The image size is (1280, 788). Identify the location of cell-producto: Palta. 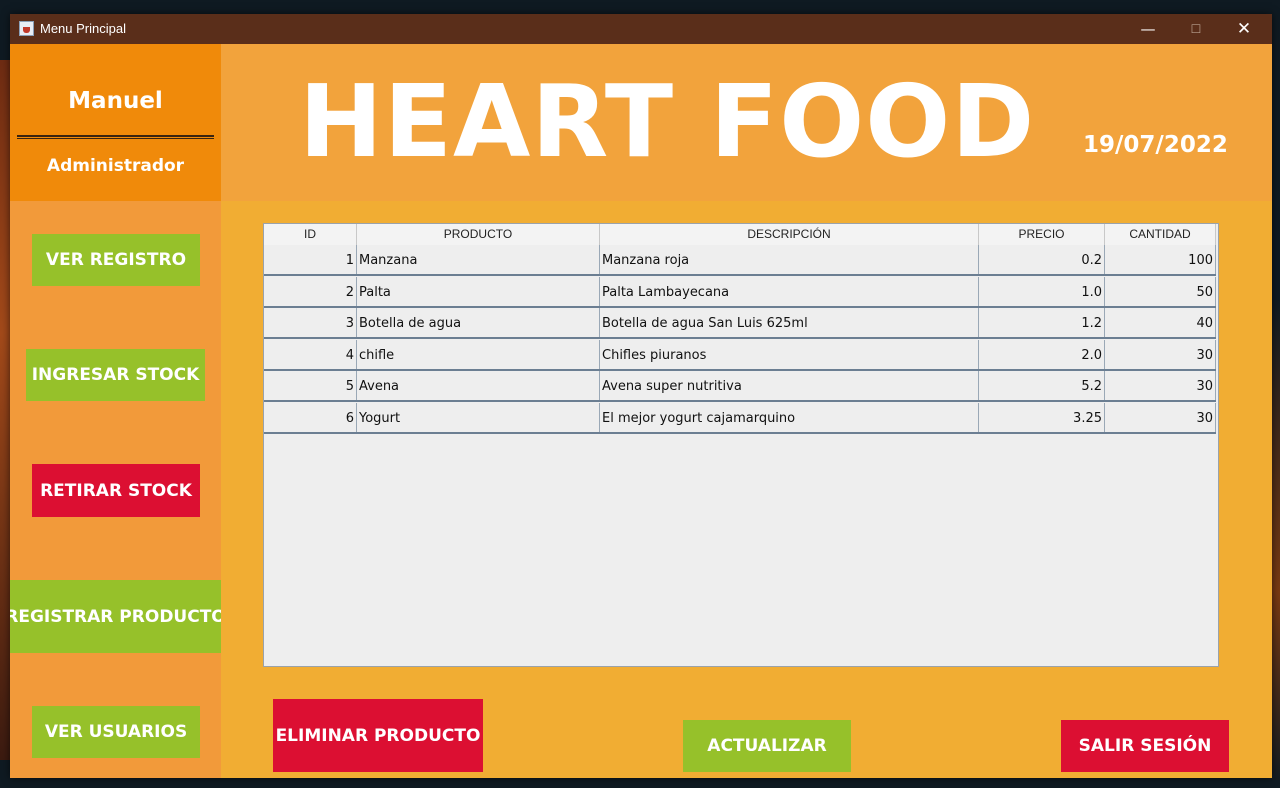
(478, 291).